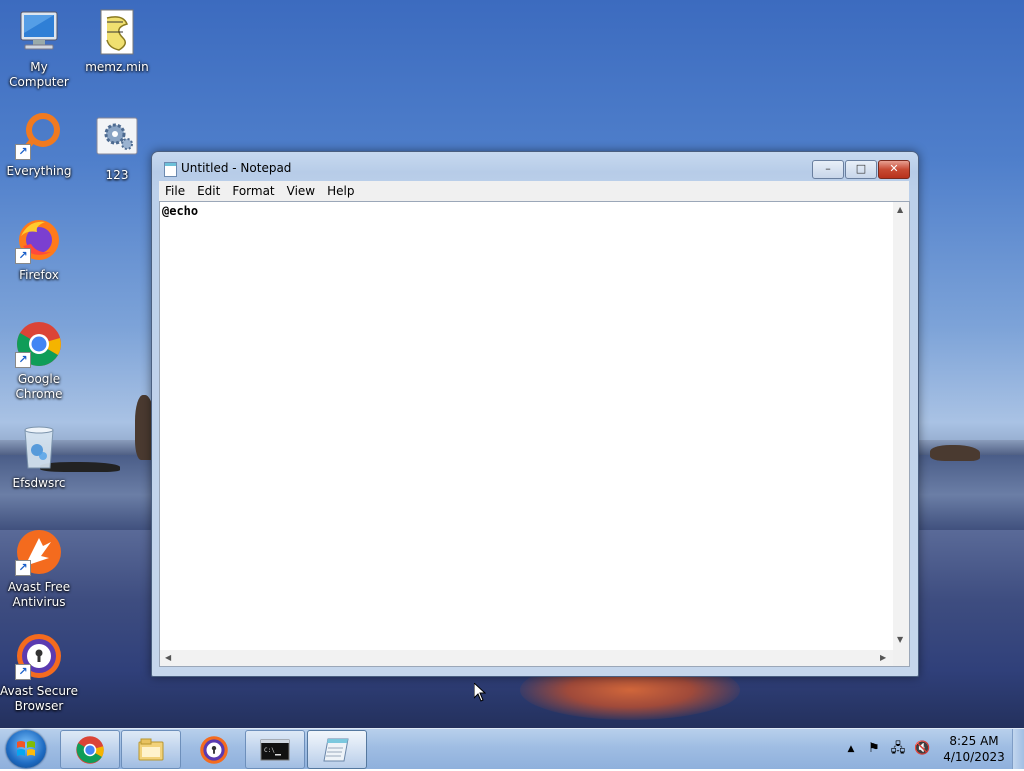 The image size is (1024, 771). What do you see at coordinates (39, 594) in the screenshot?
I see `desktop-icon-label: Avast Free Antivirus` at bounding box center [39, 594].